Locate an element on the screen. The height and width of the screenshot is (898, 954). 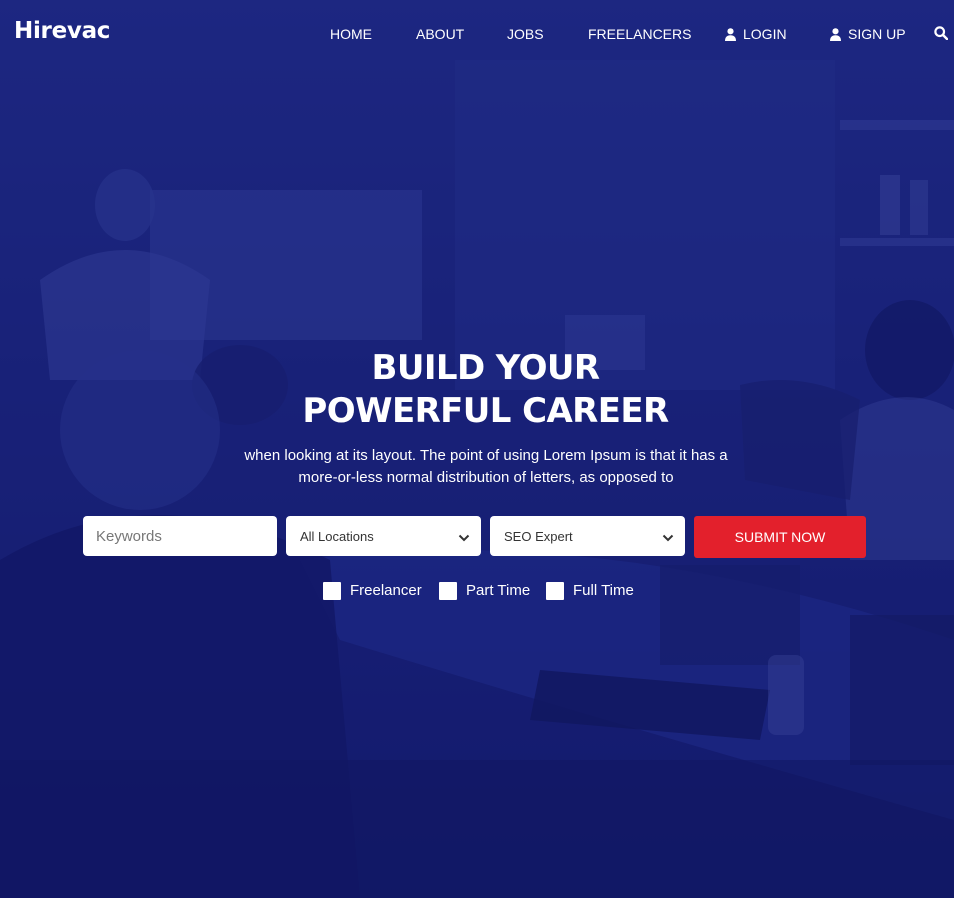
category-select-value: SEO Expert is located at coordinates (538, 536).